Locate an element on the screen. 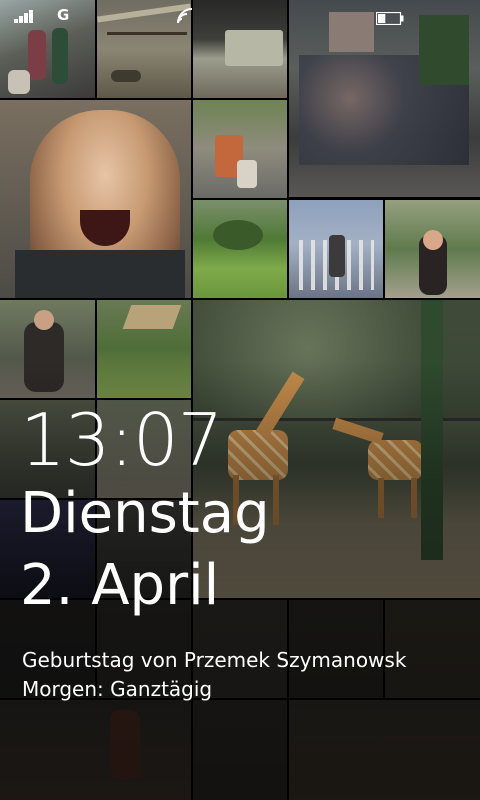  calendar-event-title: Geburtstag von Przemek Szymanowsk is located at coordinates (214, 660).